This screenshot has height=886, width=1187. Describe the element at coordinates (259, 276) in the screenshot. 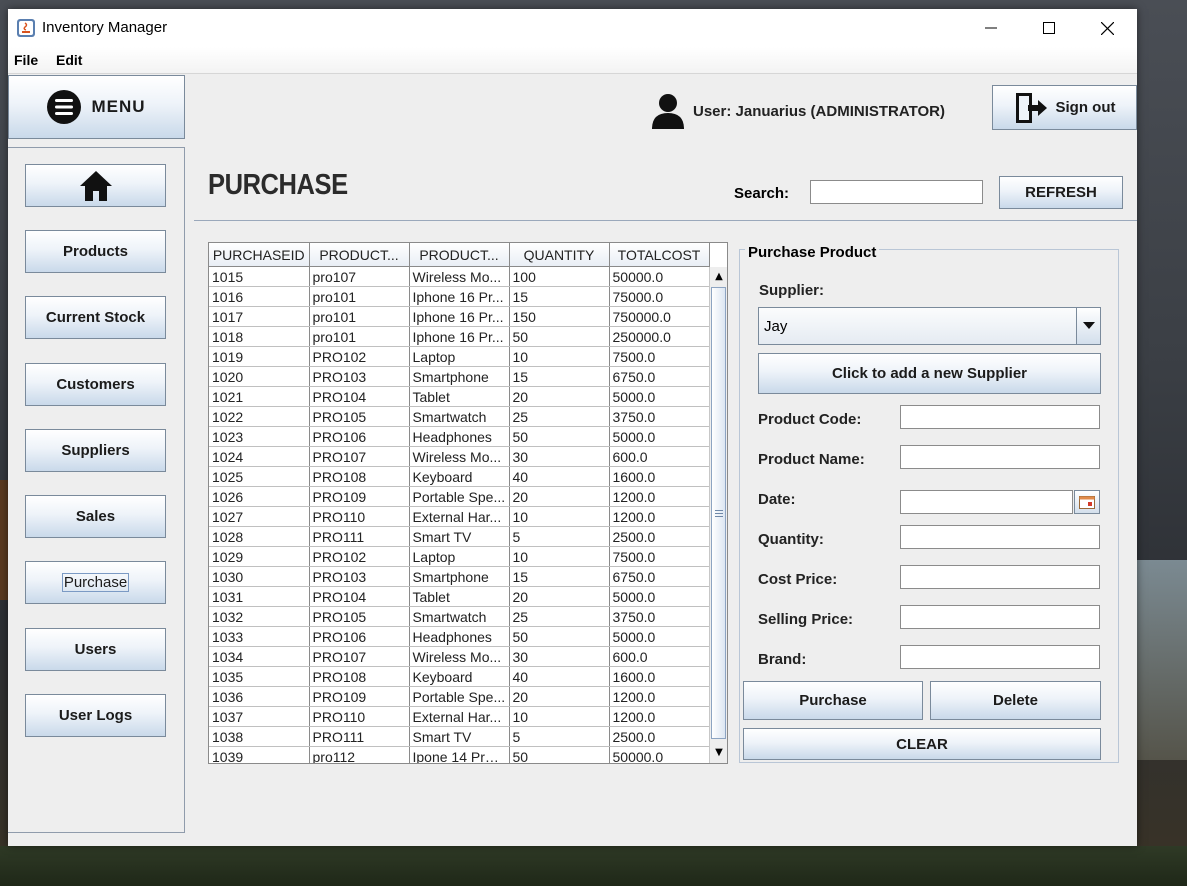

I see `table-cell: 1015` at that location.